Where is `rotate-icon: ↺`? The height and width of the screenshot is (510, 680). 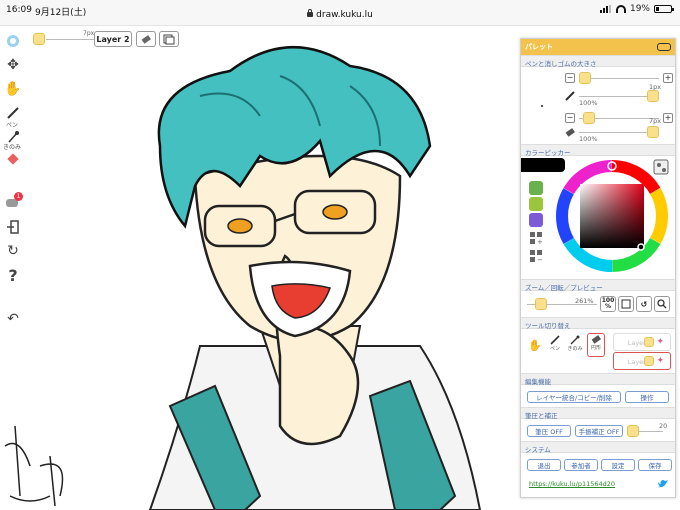 rotate-icon: ↺ is located at coordinates (644, 304).